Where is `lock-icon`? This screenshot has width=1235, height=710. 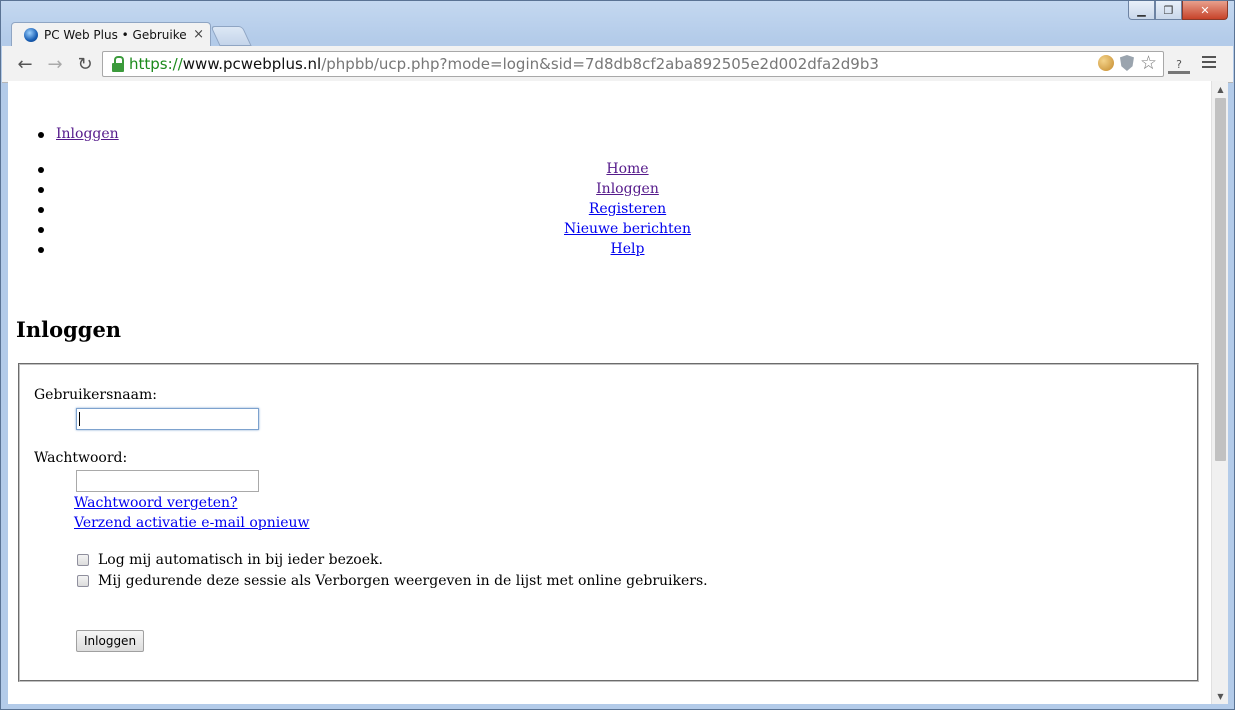
lock-icon is located at coordinates (118, 64).